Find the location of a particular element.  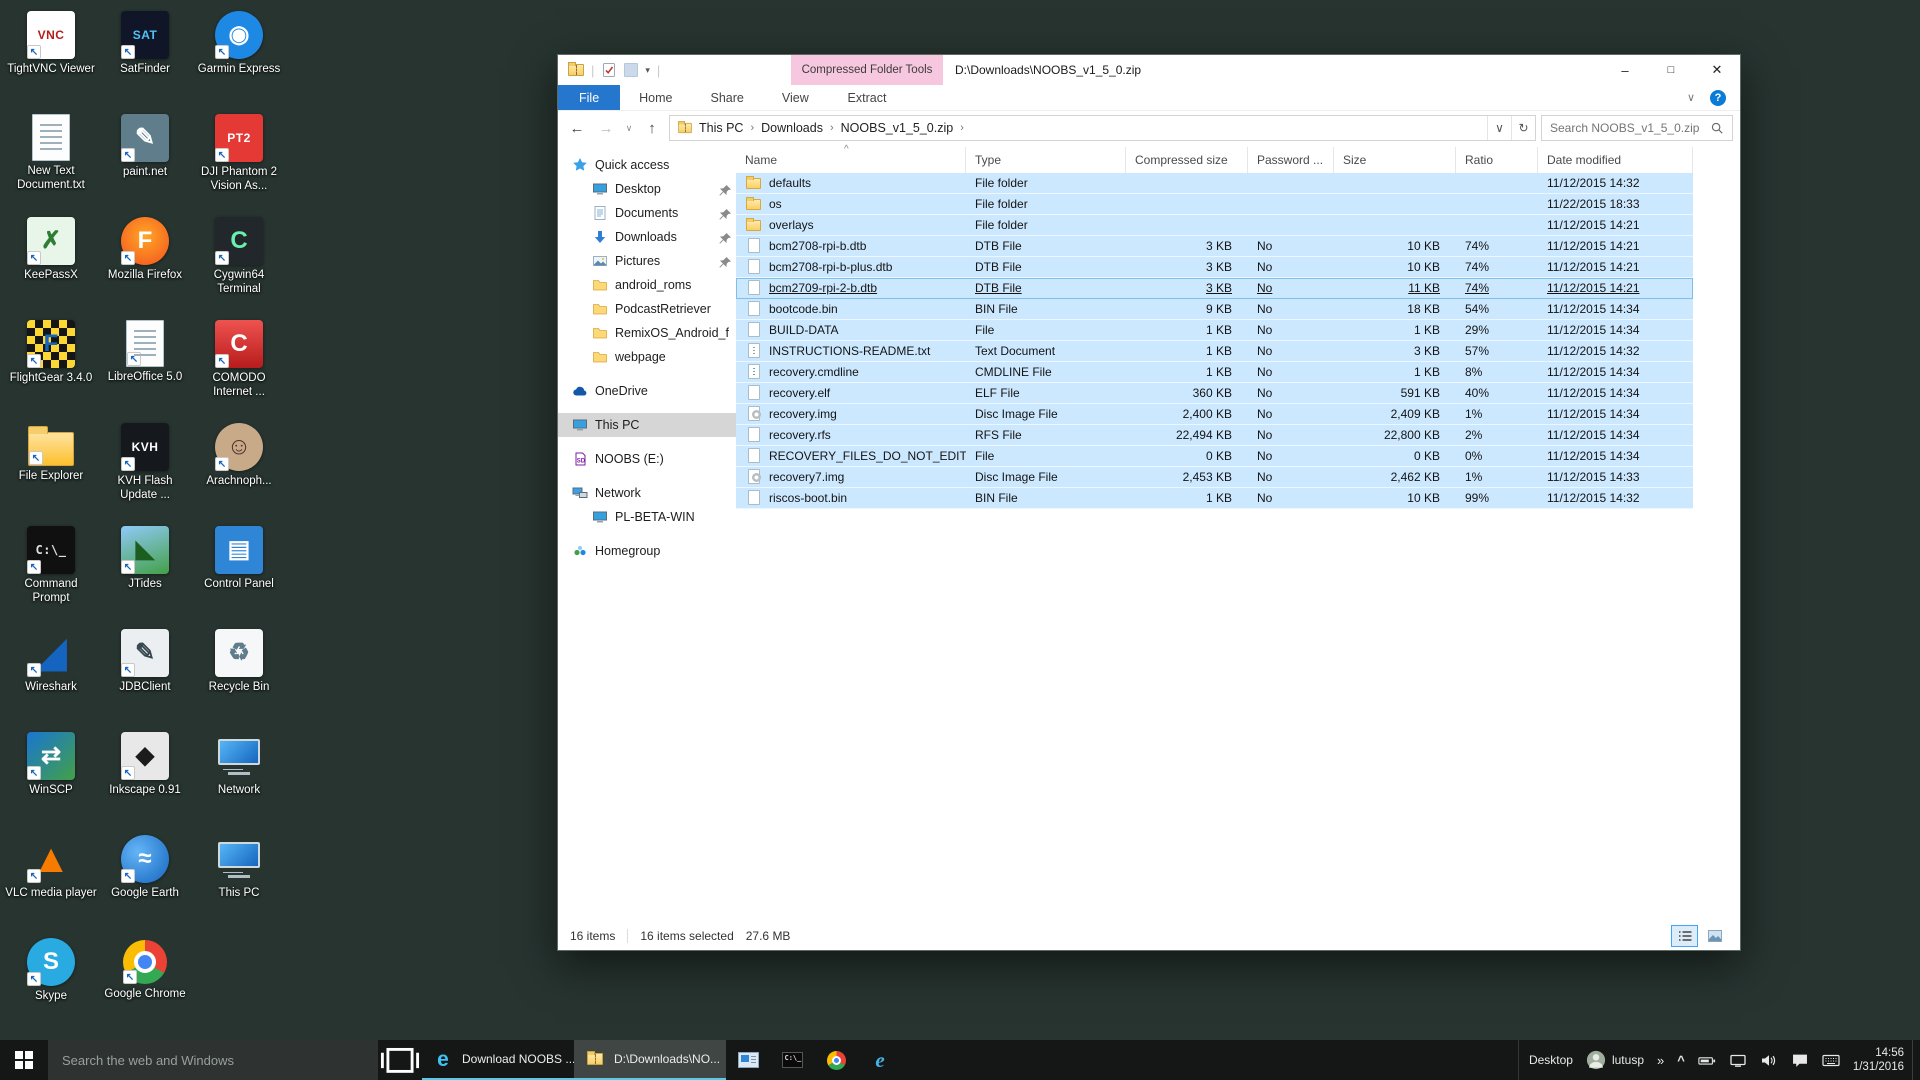

file-row-os: os File folder 11/22/2015 18:33 is located at coordinates (1214, 204).